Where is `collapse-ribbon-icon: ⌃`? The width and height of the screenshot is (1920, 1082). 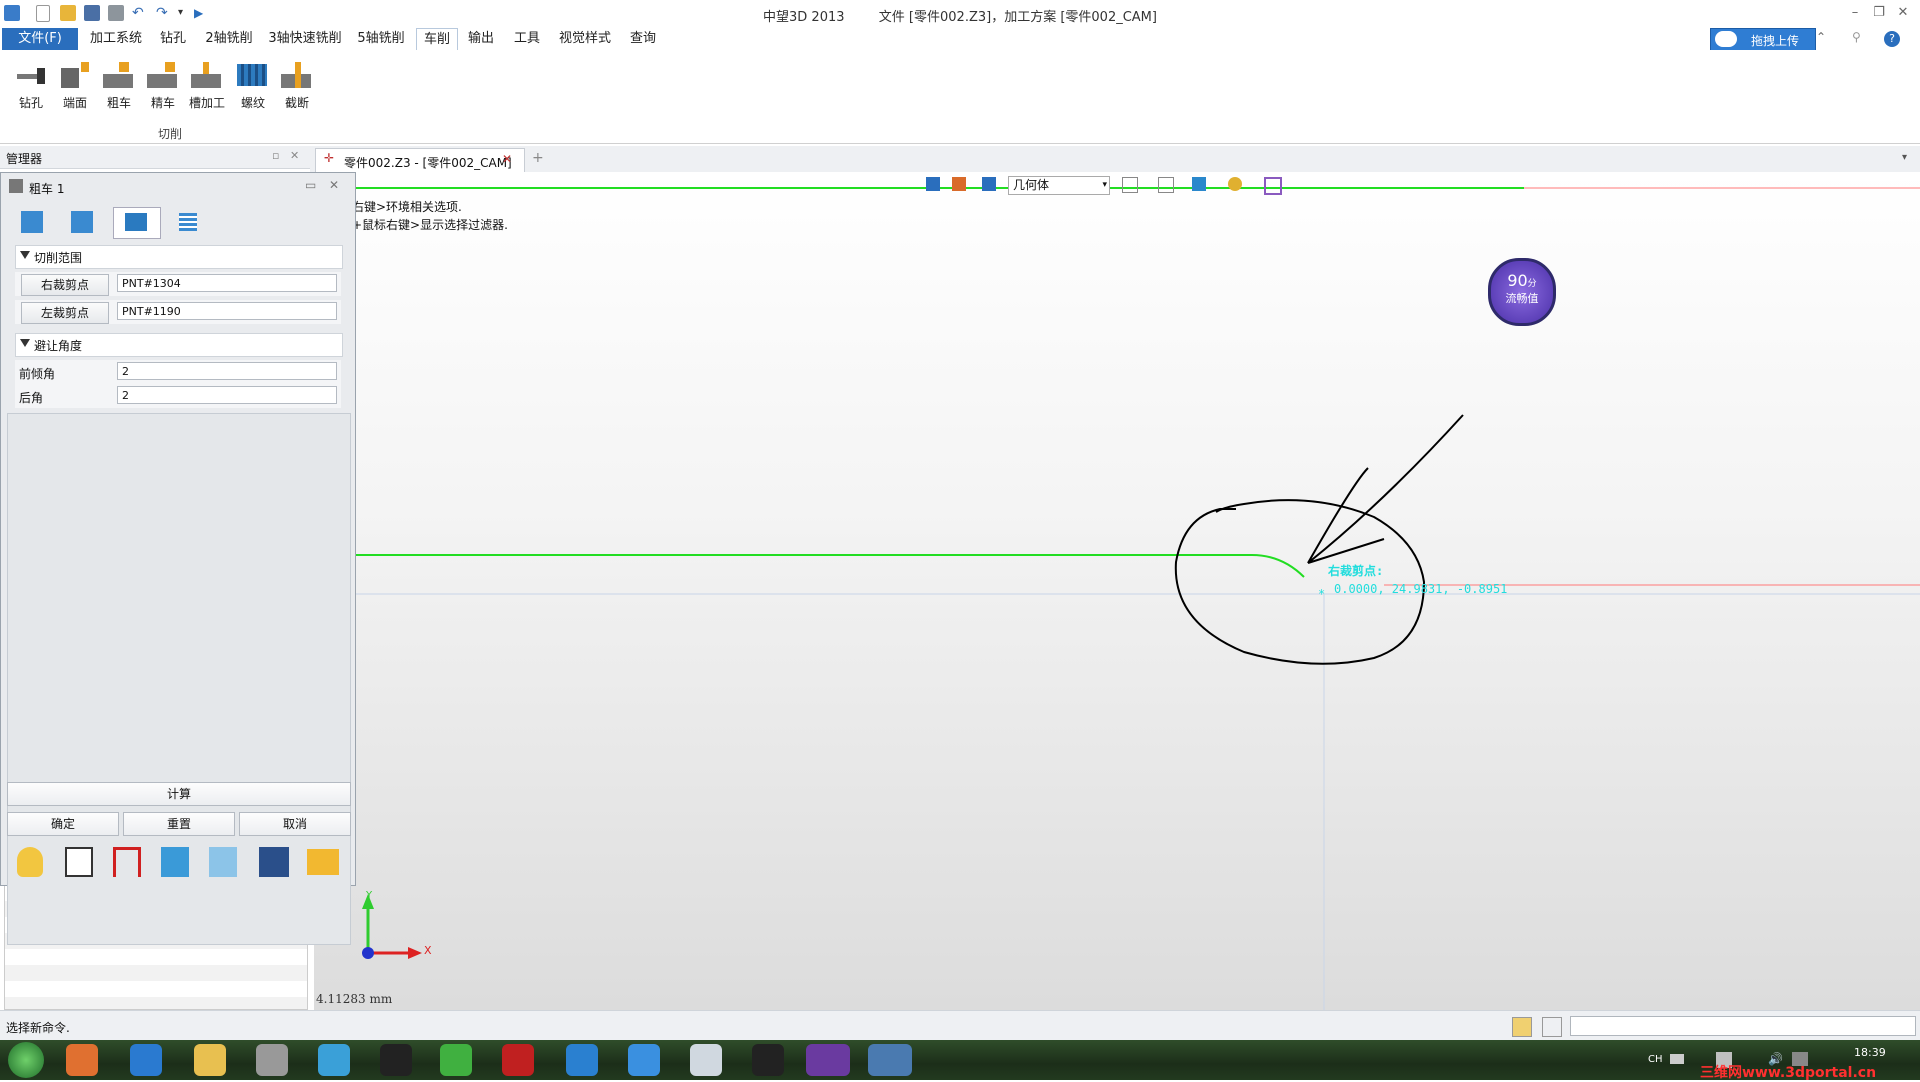 collapse-ribbon-icon: ⌃ is located at coordinates (1821, 37).